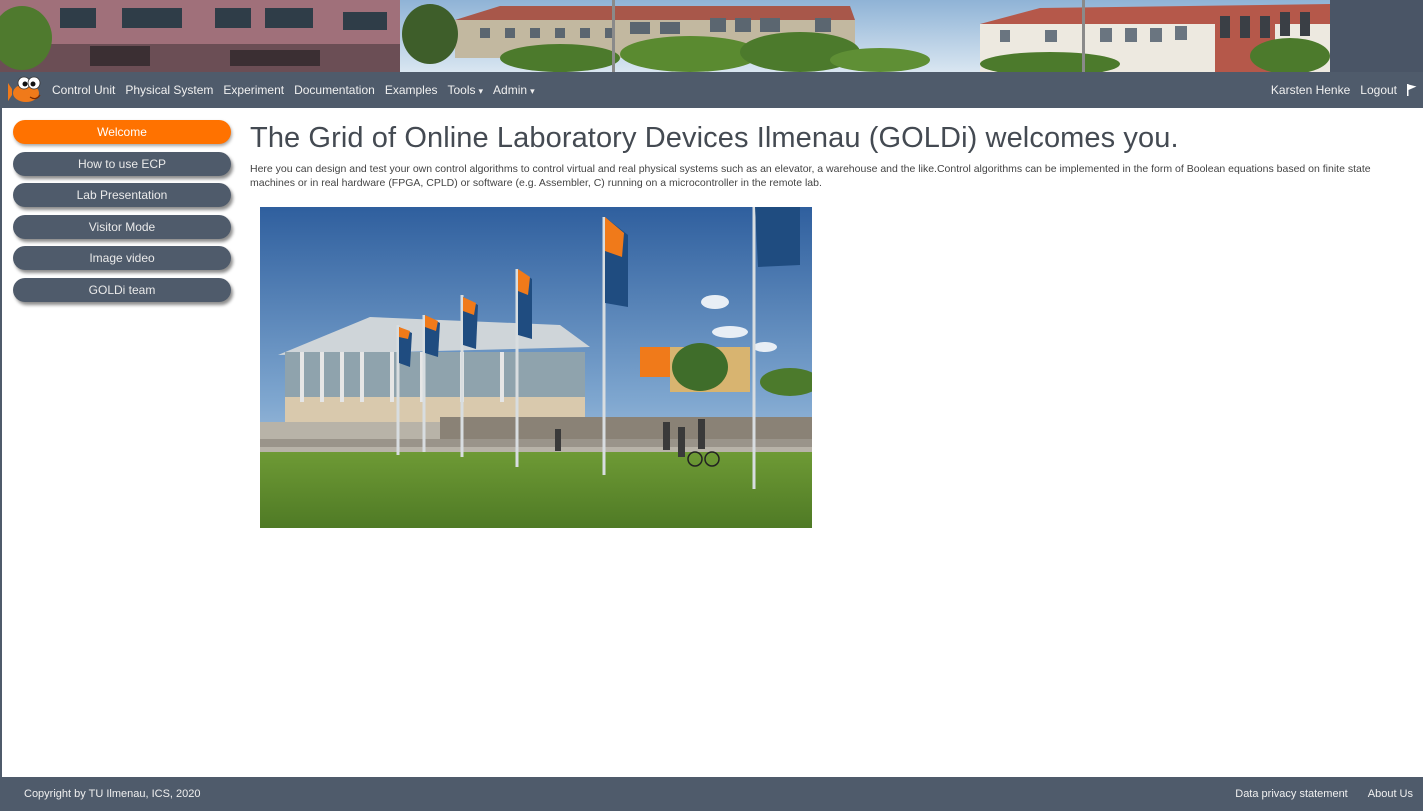  Describe the element at coordinates (122, 163) in the screenshot. I see `sidebar-item-how-to-use-ecp: How to use ECP` at that location.